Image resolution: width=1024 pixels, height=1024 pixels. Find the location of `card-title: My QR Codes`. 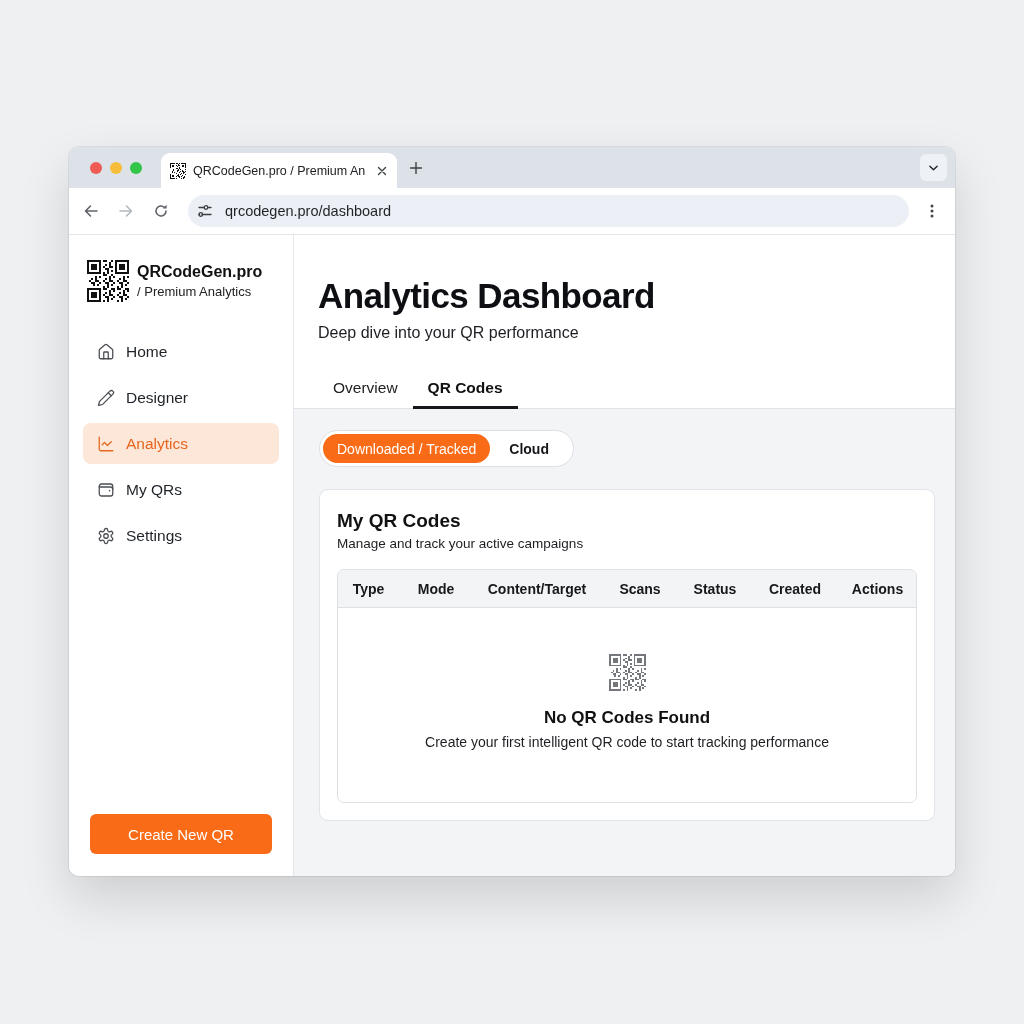

card-title: My QR Codes is located at coordinates (399, 521).